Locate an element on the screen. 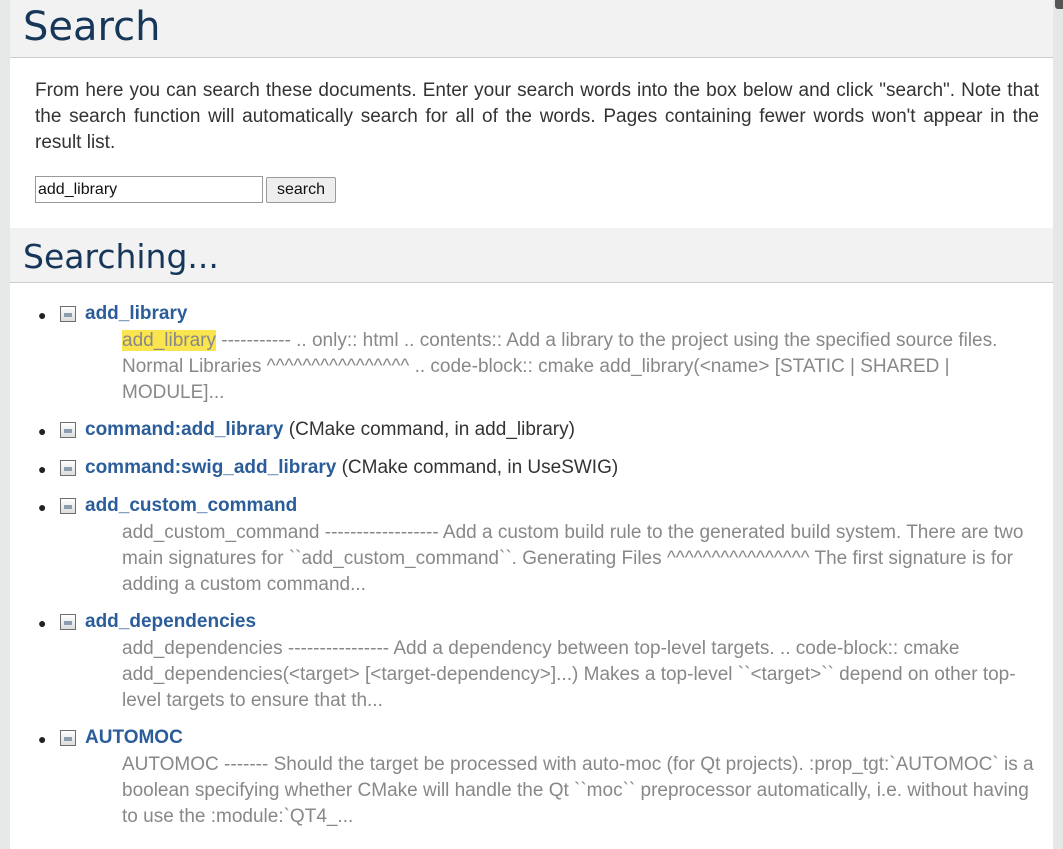 The image size is (1063, 849). result-link: command:add_library is located at coordinates (184, 429).